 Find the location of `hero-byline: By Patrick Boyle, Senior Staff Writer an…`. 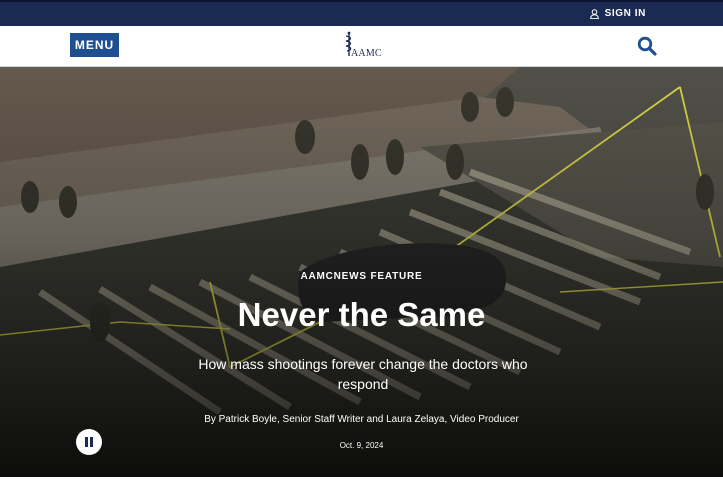

hero-byline: By Patrick Boyle, Senior Staff Writer an… is located at coordinates (361, 419).